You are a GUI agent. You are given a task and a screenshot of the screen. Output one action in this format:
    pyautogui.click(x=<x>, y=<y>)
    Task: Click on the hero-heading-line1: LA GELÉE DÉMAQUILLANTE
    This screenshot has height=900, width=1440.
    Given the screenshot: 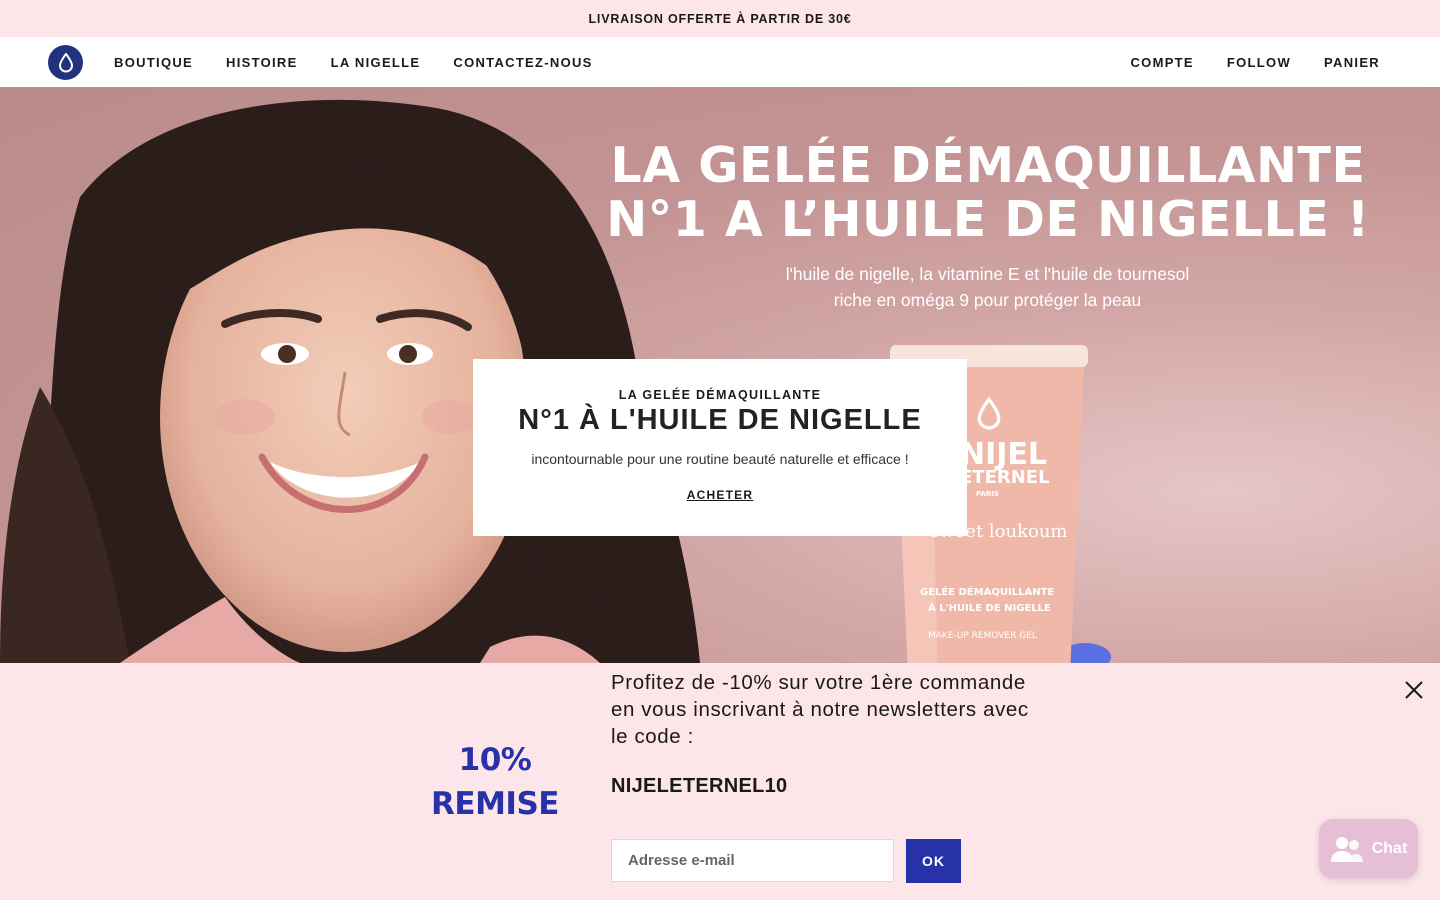 What is the action you would take?
    pyautogui.click(x=988, y=165)
    